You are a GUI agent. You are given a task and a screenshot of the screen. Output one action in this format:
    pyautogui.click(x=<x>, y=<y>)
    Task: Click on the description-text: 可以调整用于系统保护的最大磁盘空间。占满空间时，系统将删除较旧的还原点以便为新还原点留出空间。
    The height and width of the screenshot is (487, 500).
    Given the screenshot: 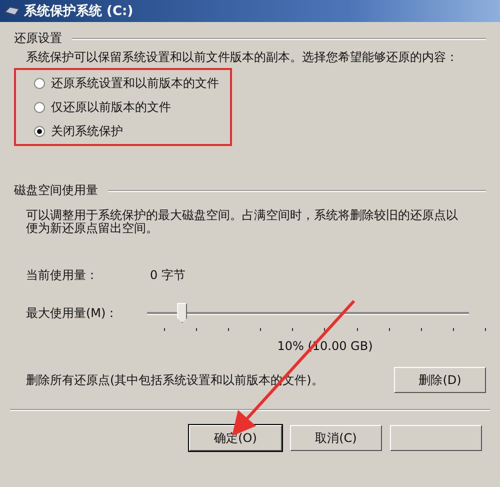 What is the action you would take?
    pyautogui.click(x=242, y=222)
    